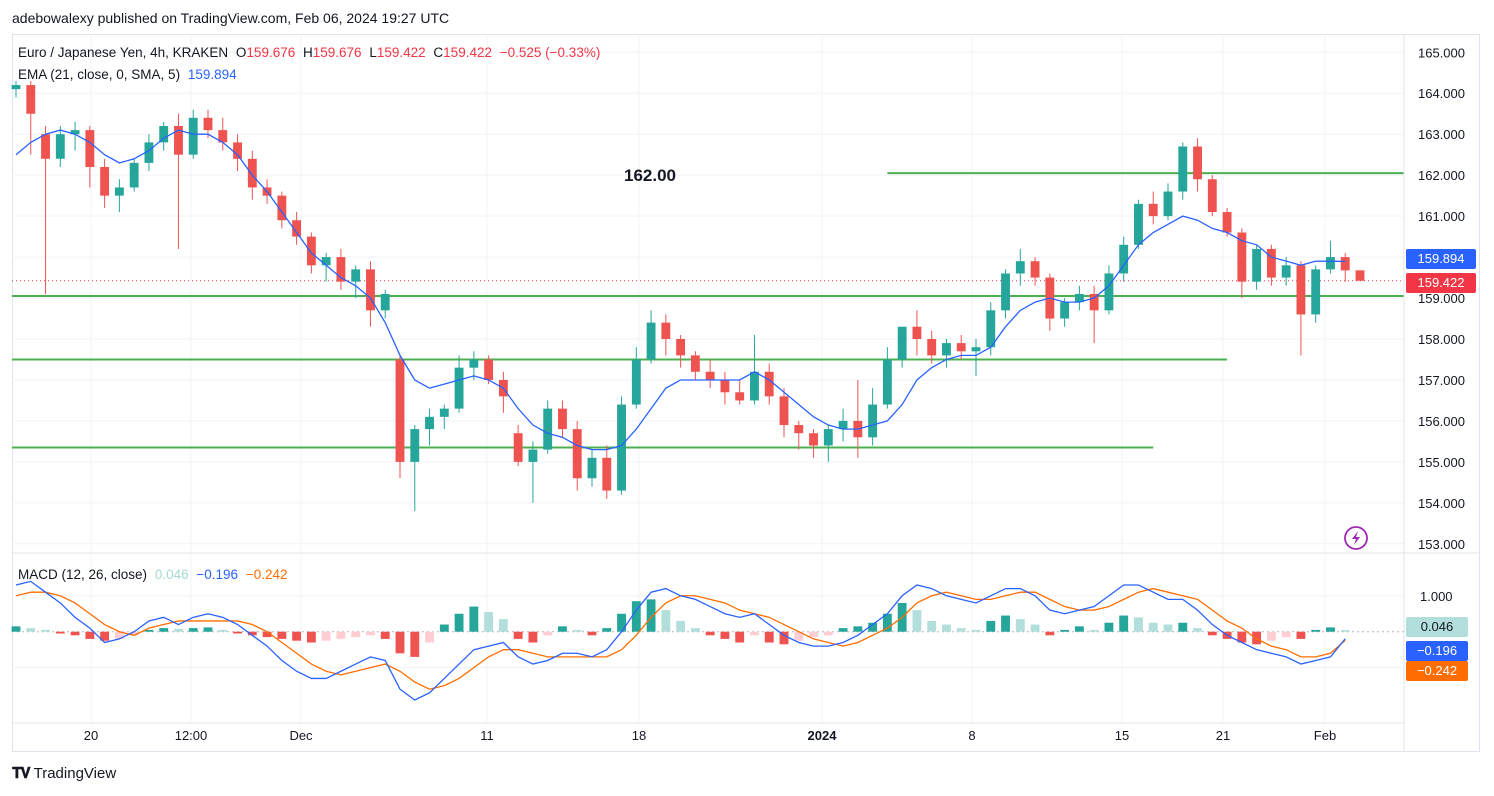 The image size is (1494, 796). I want to click on ema-price-tag: 159.894, so click(1441, 259).